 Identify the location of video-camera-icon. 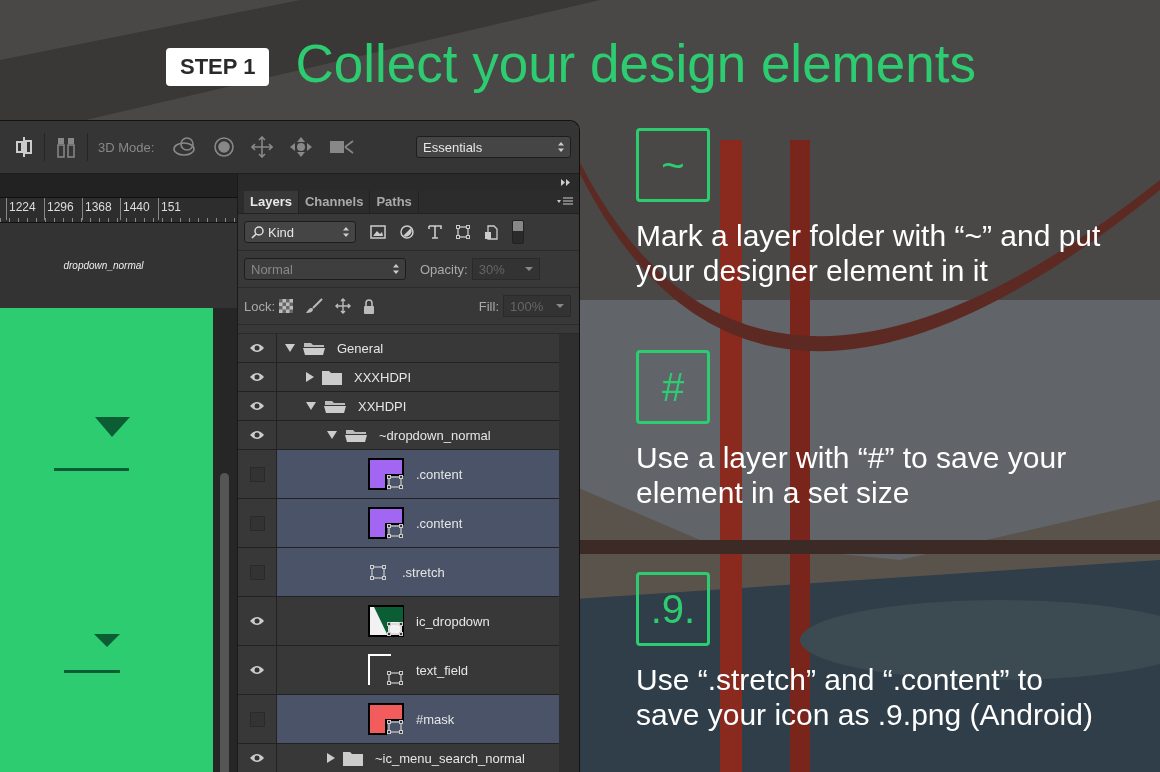
(342, 147).